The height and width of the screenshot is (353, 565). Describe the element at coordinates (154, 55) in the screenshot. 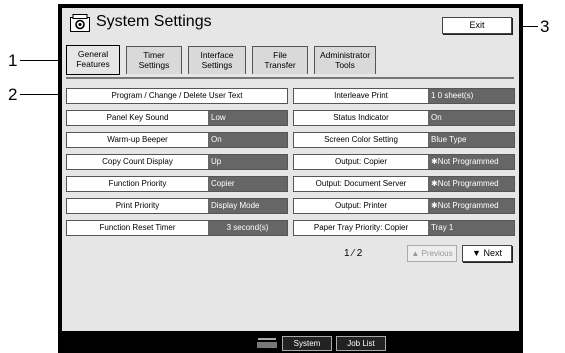

I see `tab-label-line1: Timer` at that location.